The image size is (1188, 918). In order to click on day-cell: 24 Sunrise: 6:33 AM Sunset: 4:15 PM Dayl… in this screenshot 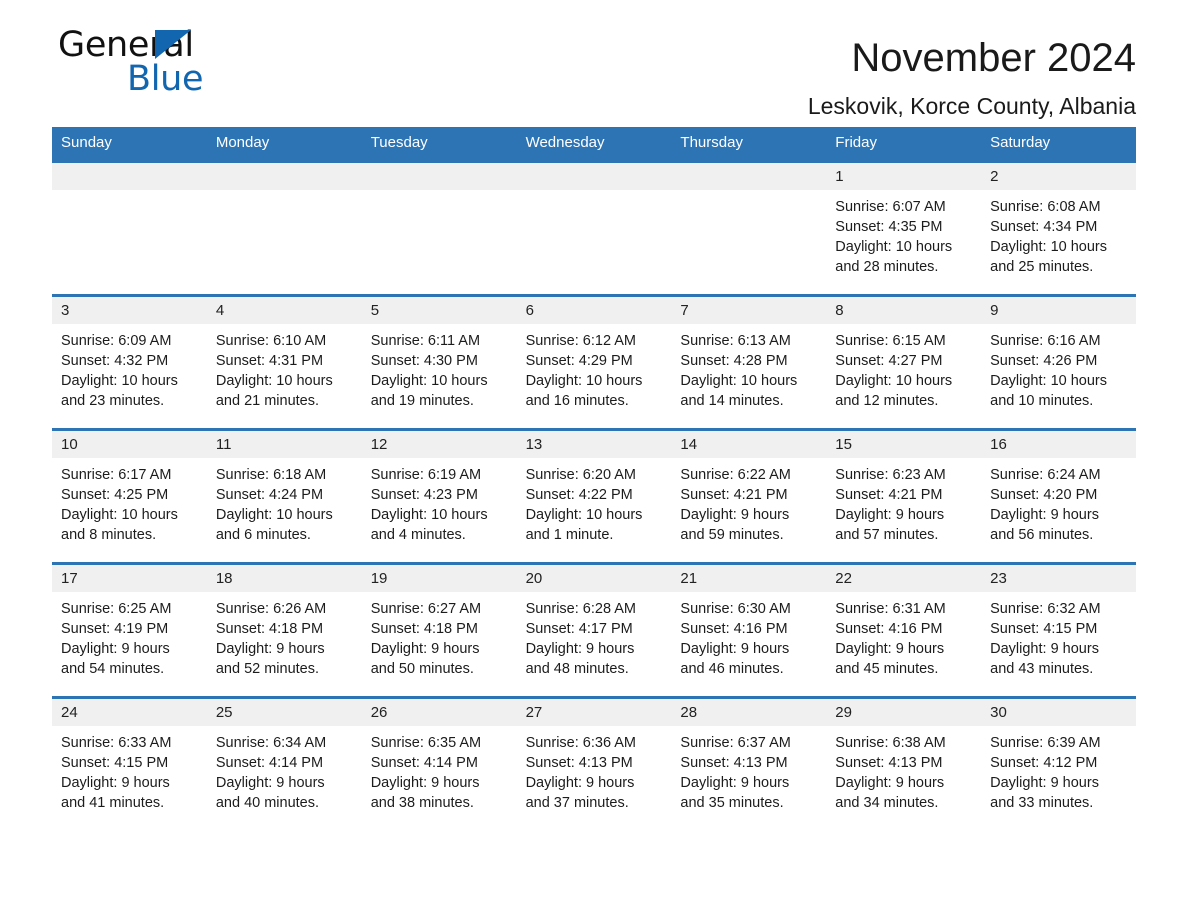, I will do `click(129, 764)`.